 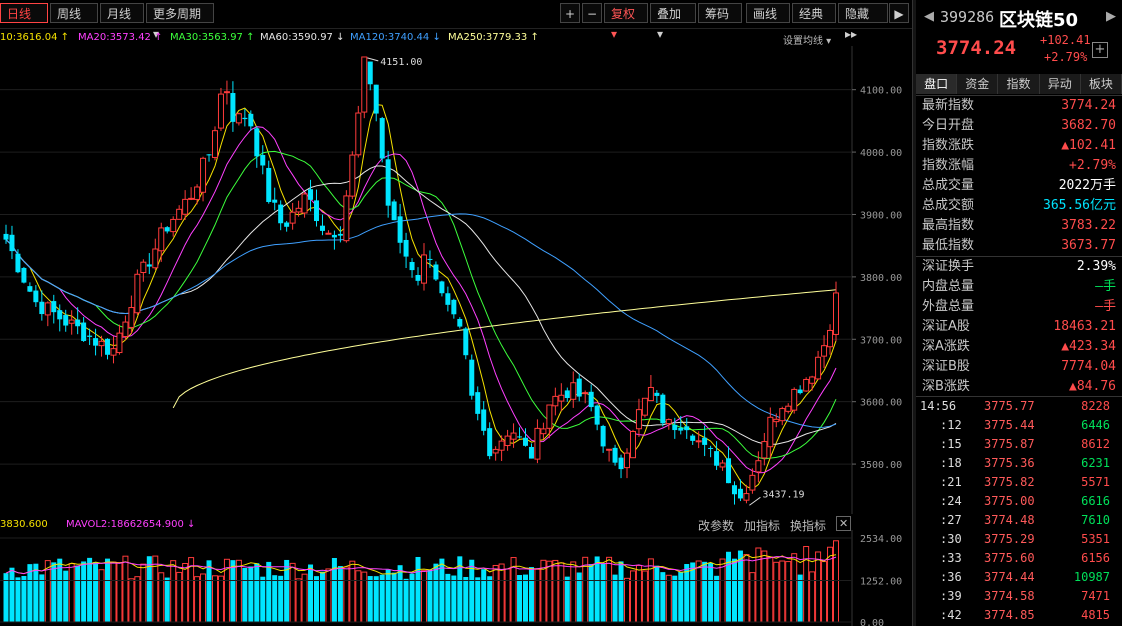 I want to click on zoom-in-button: +, so click(x=570, y=13).